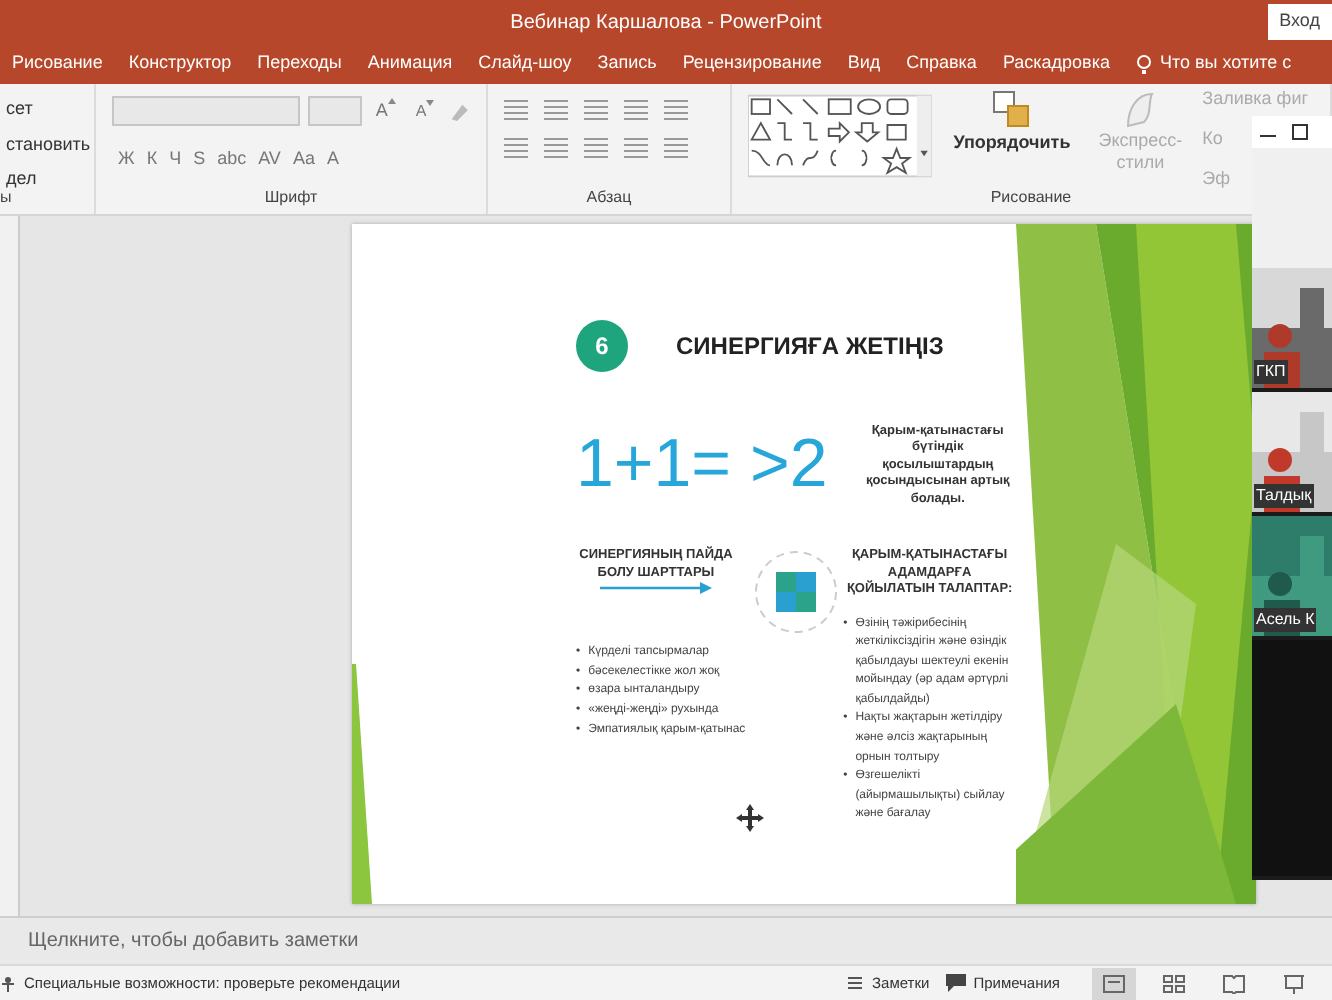 Image resolution: width=1332 pixels, height=1000 pixels. Describe the element at coordinates (702, 466) in the screenshot. I see `formula-text: 1+1= >2` at that location.